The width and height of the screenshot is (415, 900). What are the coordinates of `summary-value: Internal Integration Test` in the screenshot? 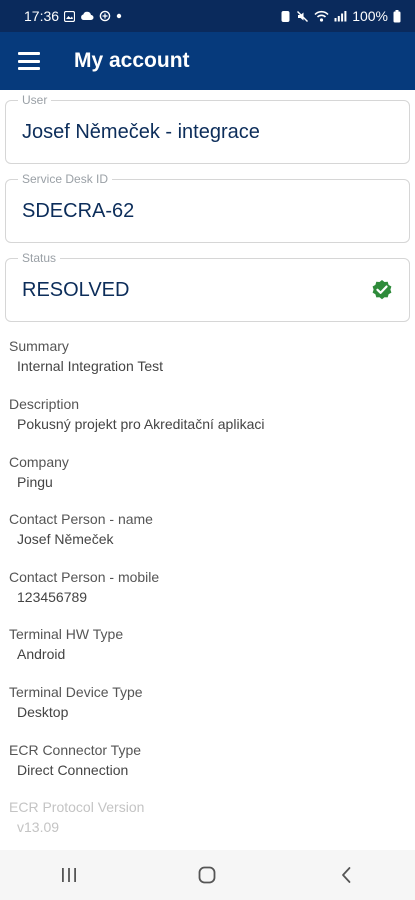 It's located at (90, 366).